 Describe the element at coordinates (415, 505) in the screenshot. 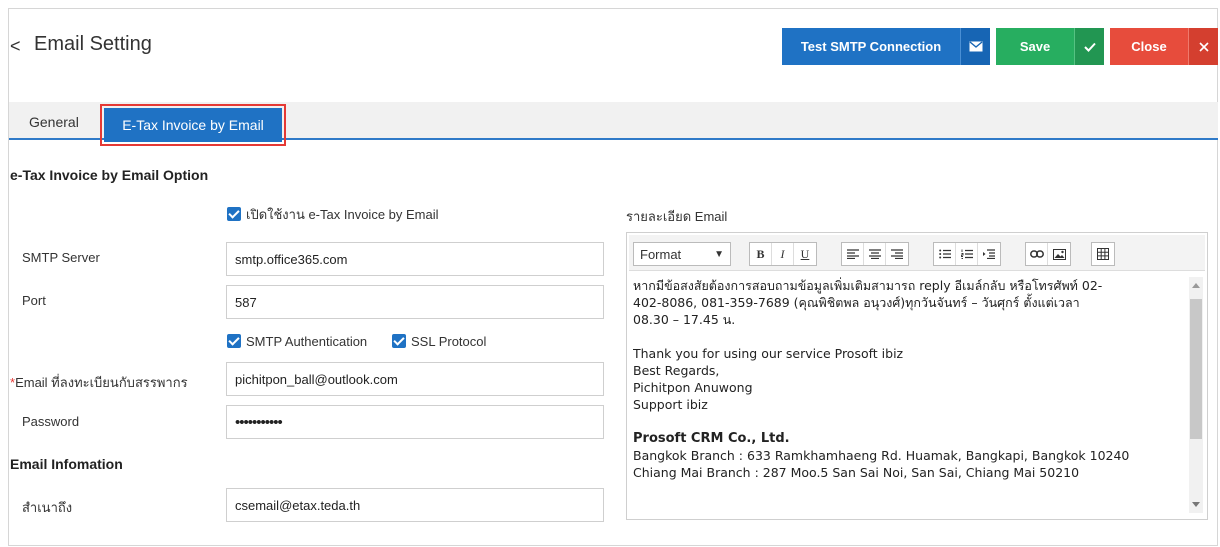

I see `cc-input: csemail@etax.teda.th` at that location.